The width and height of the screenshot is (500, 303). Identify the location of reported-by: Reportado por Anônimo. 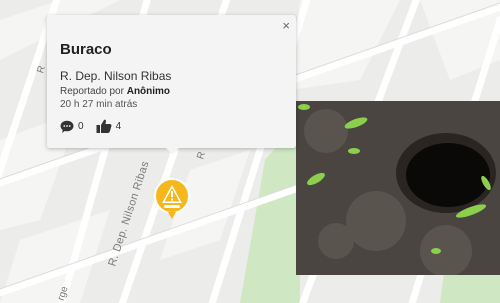
(115, 91).